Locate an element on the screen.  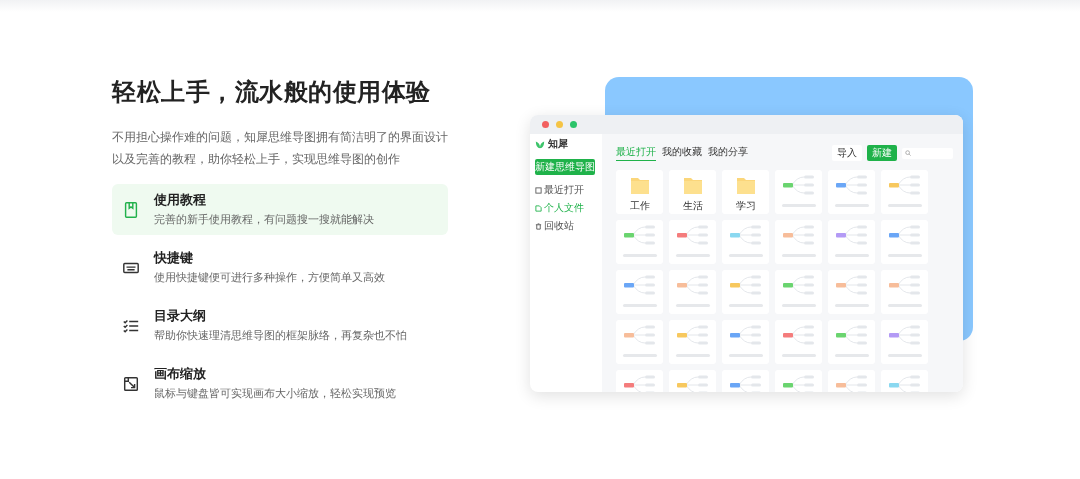
tab: 我的收藏 is located at coordinates (682, 153).